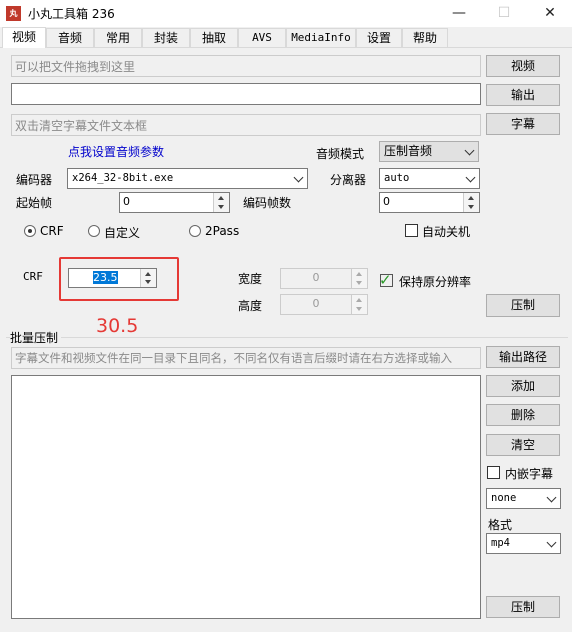  What do you see at coordinates (429, 178) in the screenshot?
I see `splitter-select: auto` at bounding box center [429, 178].